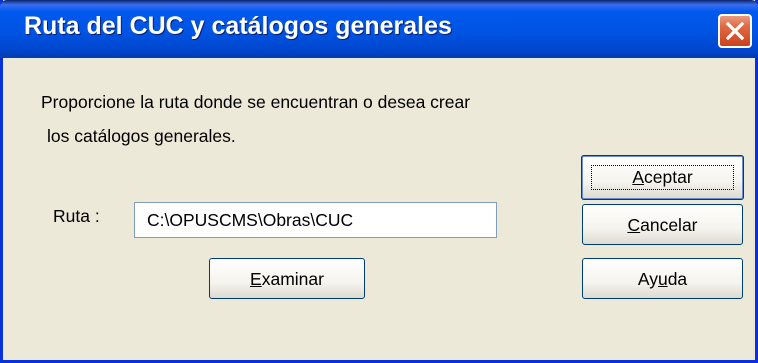 The width and height of the screenshot is (758, 363). Describe the element at coordinates (141, 136) in the screenshot. I see `prompt-line-2: los catálogos generales.` at that location.